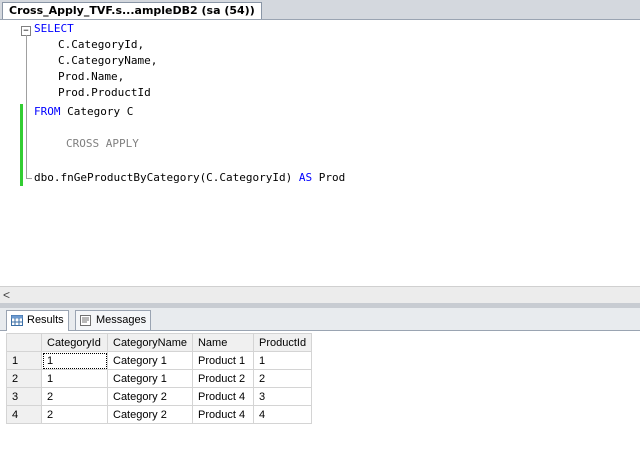 The image size is (640, 471). Describe the element at coordinates (282, 342) in the screenshot. I see `column-header-productid: ProductId` at that location.